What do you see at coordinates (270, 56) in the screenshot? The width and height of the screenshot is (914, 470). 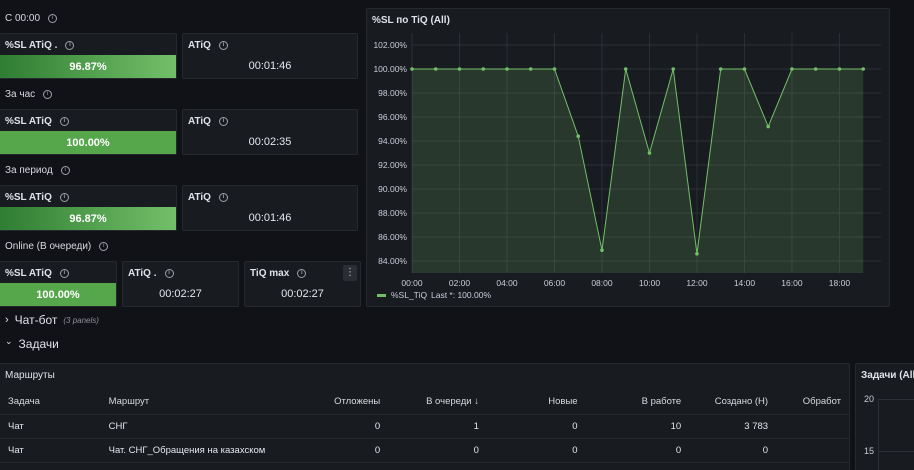 I see `panel-atiq-c0000: ATiQ i 00:01:46` at bounding box center [270, 56].